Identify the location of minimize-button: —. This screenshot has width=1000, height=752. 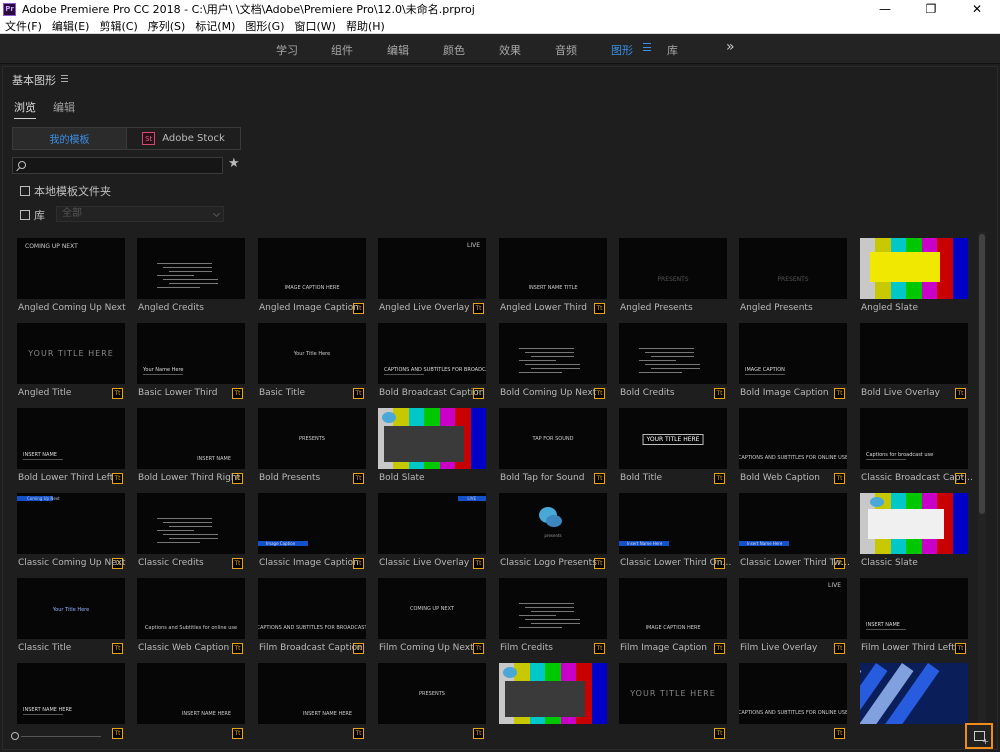
(885, 9).